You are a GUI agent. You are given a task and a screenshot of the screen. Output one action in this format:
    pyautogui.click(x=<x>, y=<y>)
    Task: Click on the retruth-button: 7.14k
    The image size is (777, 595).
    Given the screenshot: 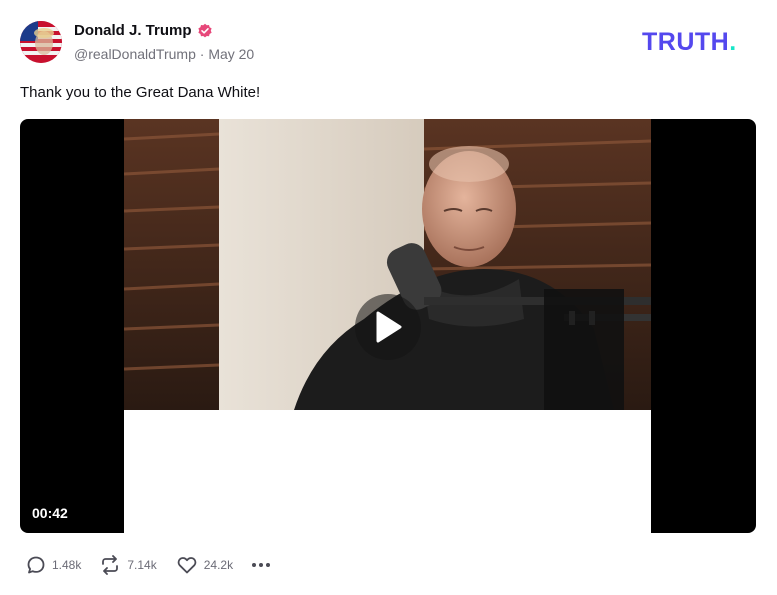 What is the action you would take?
    pyautogui.click(x=128, y=565)
    